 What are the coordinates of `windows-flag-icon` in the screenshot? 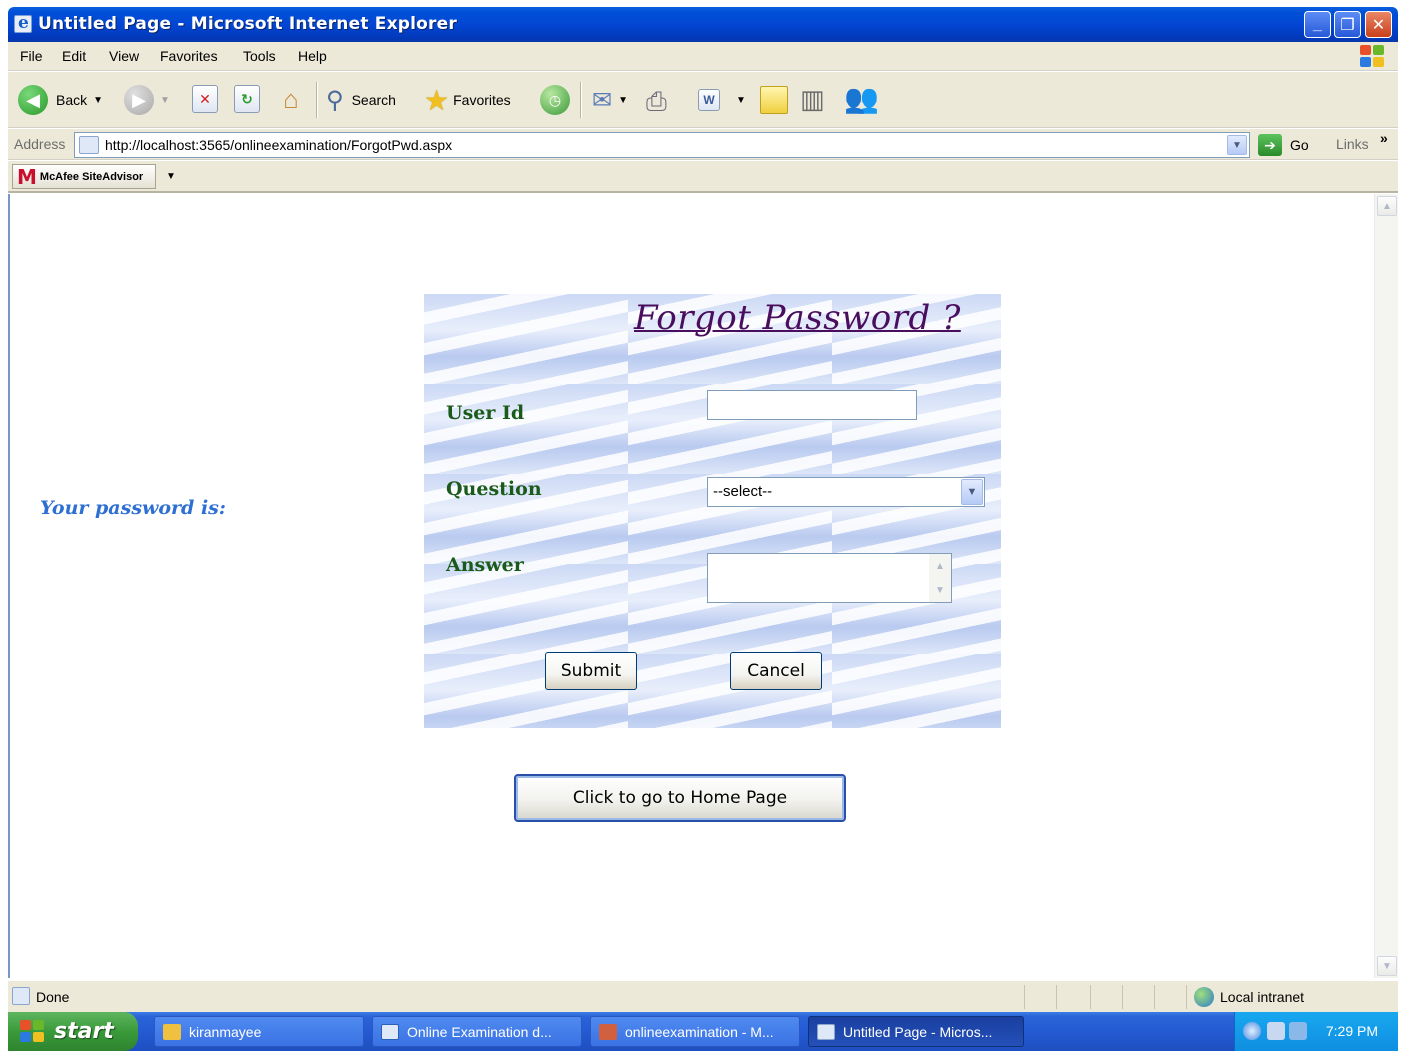 It's located at (33, 1031).